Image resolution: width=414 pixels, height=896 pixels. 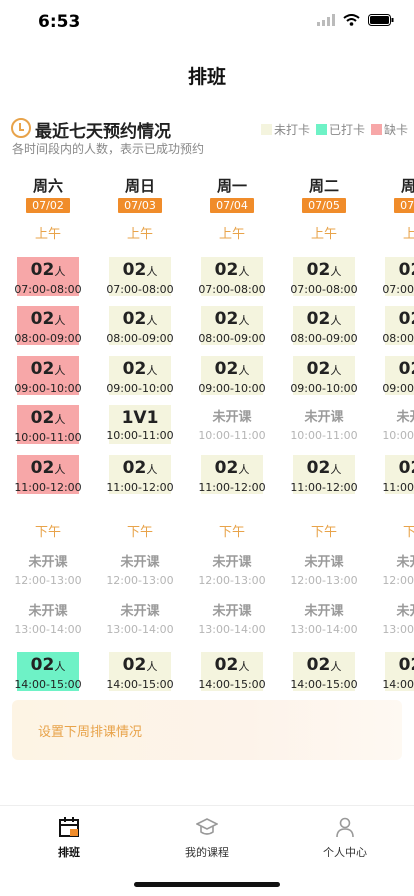 I want to click on time-slot: 1V1 10:00-11:00, so click(x=140, y=424).